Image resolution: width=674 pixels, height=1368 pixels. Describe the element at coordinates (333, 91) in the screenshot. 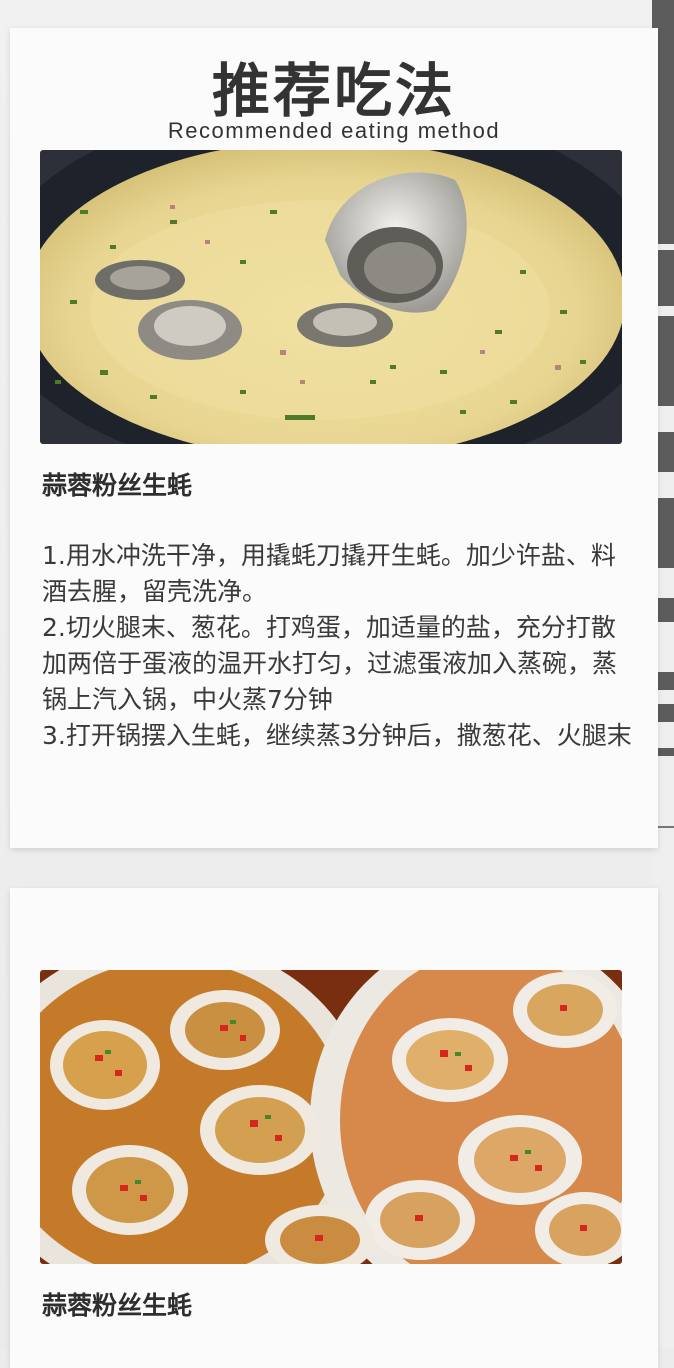

I see `section-title: 推荐吃法` at that location.